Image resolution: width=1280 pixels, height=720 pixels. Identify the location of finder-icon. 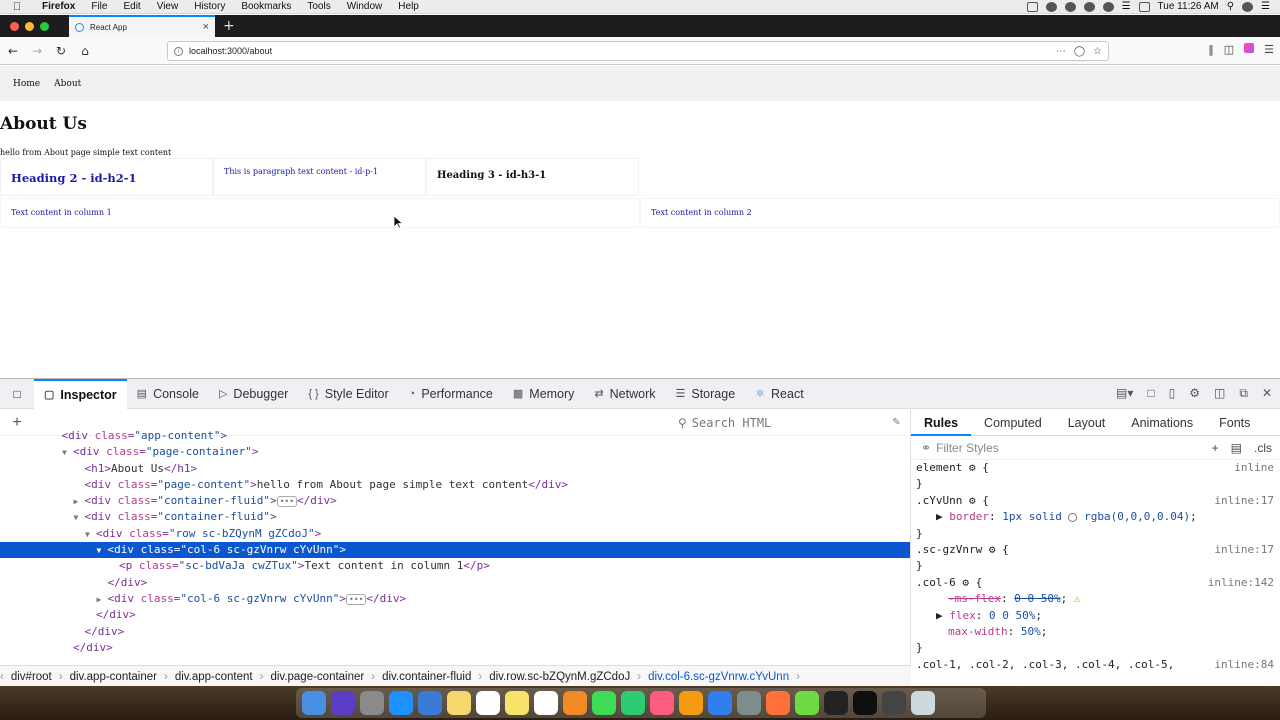
(314, 703).